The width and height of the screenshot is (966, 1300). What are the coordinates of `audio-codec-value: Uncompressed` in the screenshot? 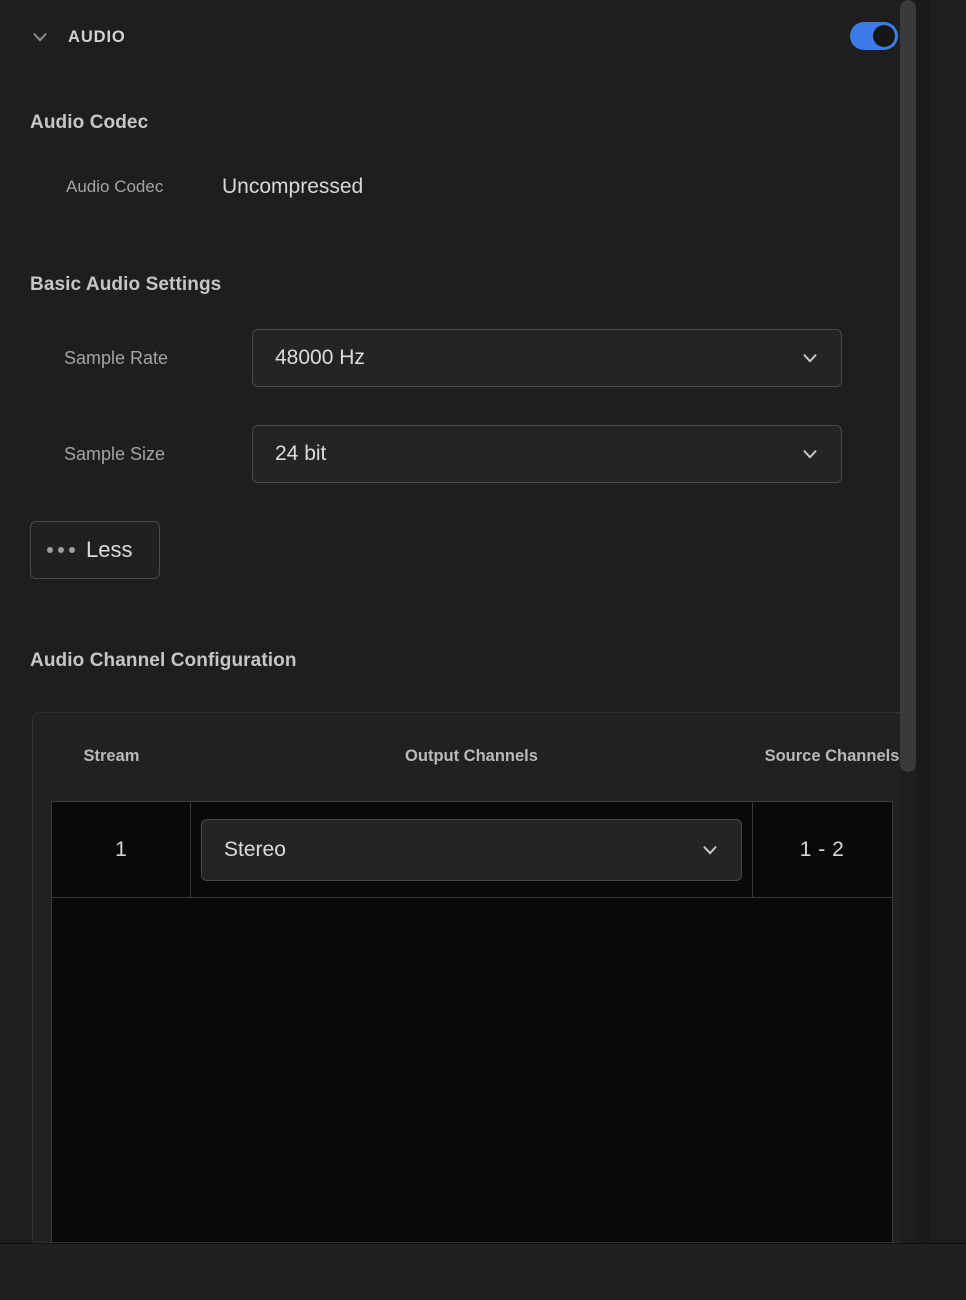 It's located at (293, 186).